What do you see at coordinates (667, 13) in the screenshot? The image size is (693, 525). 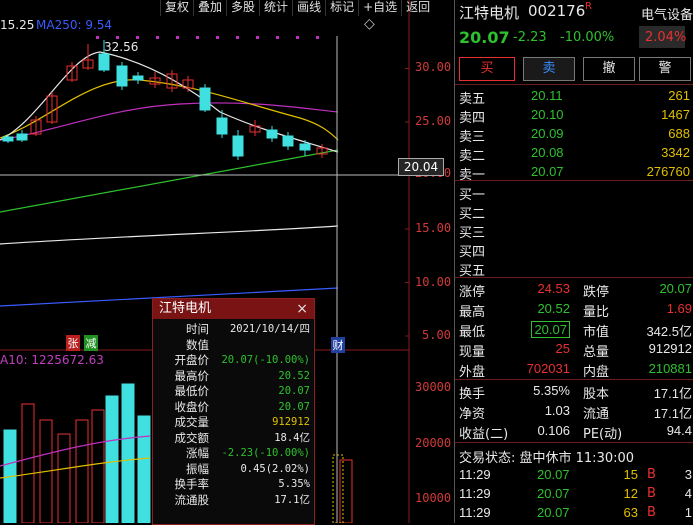 I see `sector-name: 电气设备` at bounding box center [667, 13].